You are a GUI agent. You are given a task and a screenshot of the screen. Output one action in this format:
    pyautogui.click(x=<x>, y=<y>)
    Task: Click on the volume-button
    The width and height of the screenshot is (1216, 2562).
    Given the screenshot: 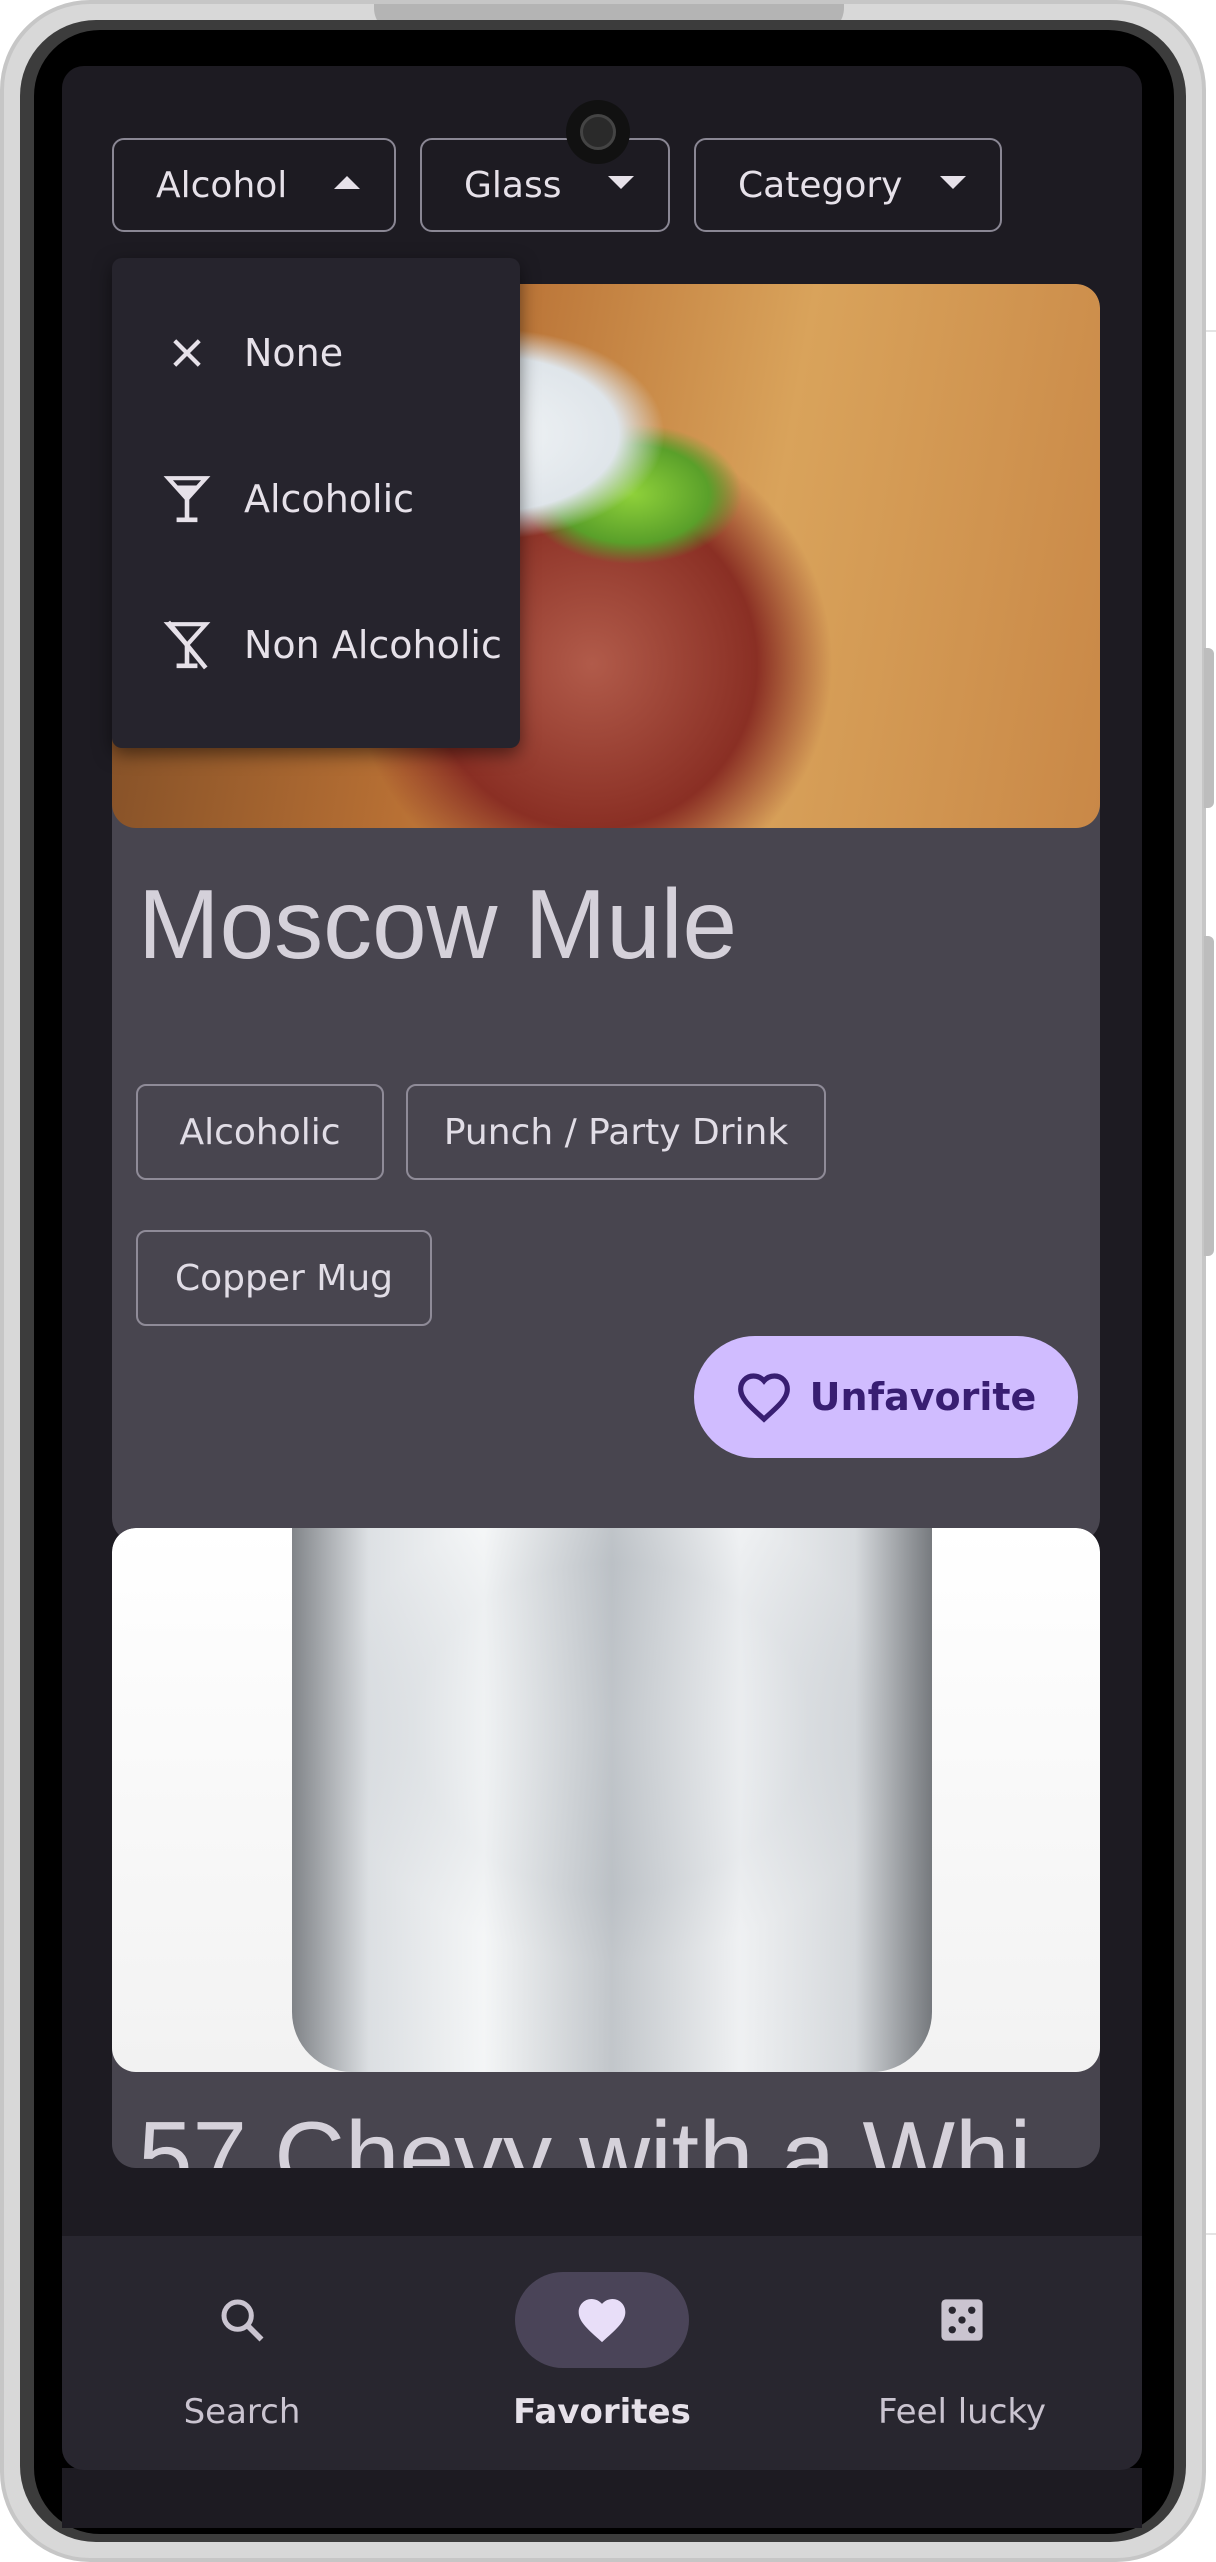 What is the action you would take?
    pyautogui.click(x=1209, y=728)
    